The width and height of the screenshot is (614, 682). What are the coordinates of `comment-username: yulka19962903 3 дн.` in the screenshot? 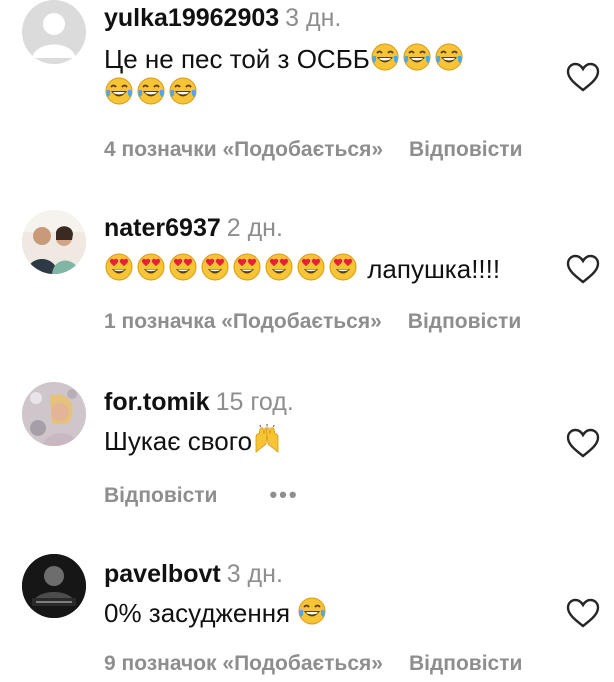 It's located at (222, 18).